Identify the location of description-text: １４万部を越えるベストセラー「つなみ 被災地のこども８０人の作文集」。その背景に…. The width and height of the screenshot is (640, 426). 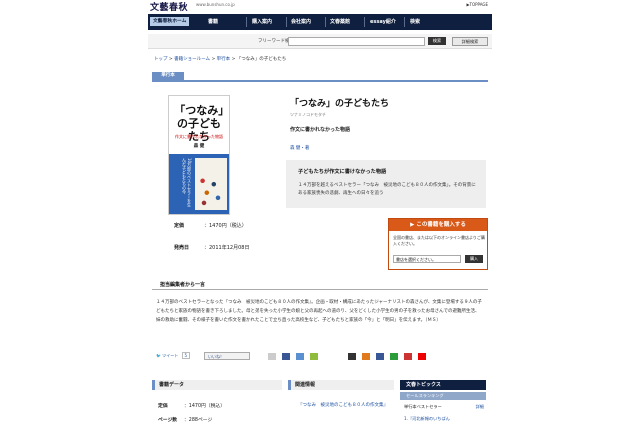
(387, 189).